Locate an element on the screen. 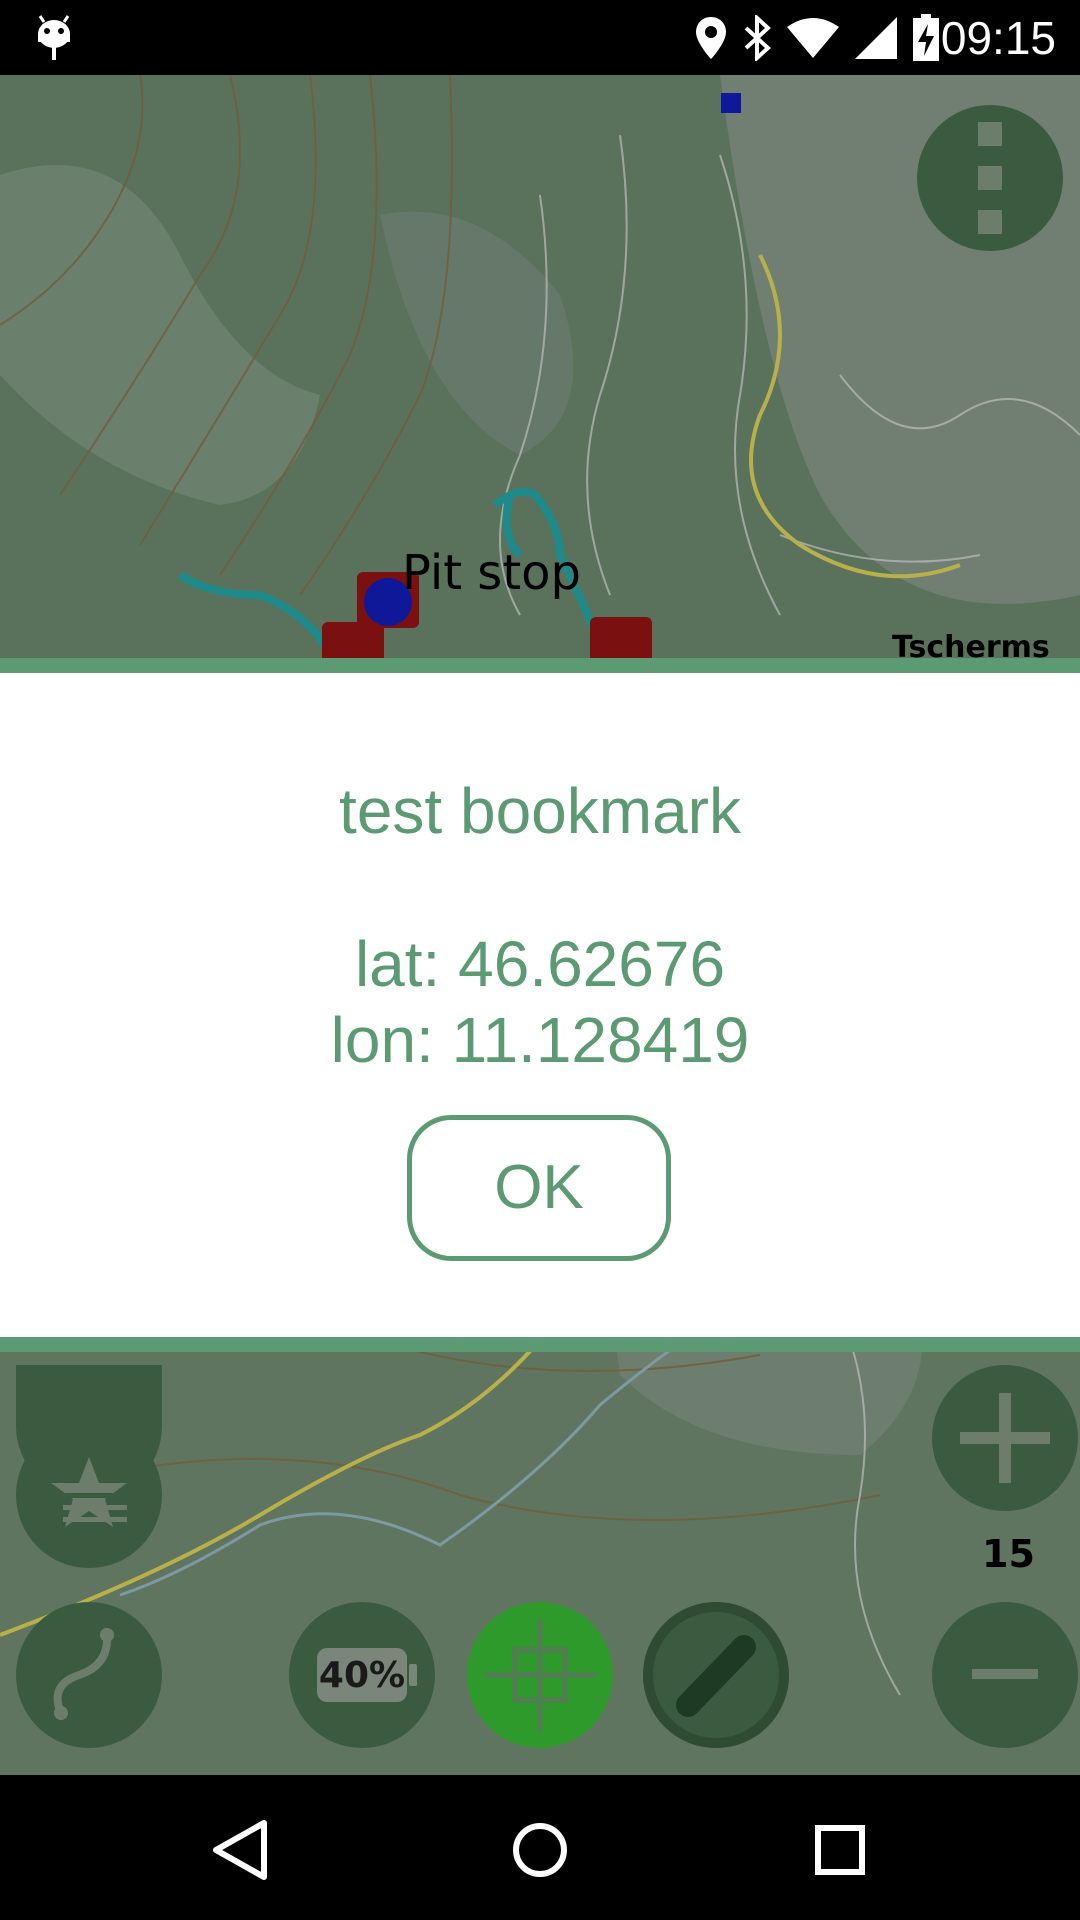 The width and height of the screenshot is (1080, 1920). battery-icon: 40% is located at coordinates (367, 1675).